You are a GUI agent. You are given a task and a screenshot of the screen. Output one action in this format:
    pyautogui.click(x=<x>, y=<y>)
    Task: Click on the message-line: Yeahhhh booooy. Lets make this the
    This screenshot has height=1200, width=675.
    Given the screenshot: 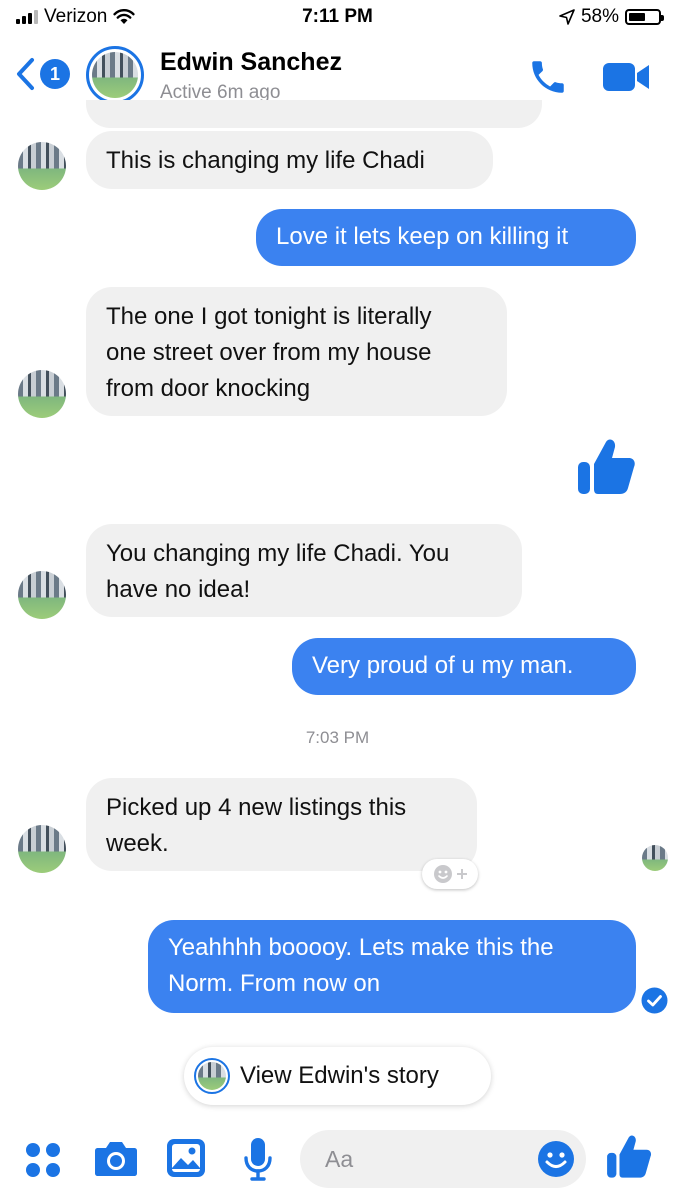 What is the action you would take?
    pyautogui.click(x=361, y=947)
    